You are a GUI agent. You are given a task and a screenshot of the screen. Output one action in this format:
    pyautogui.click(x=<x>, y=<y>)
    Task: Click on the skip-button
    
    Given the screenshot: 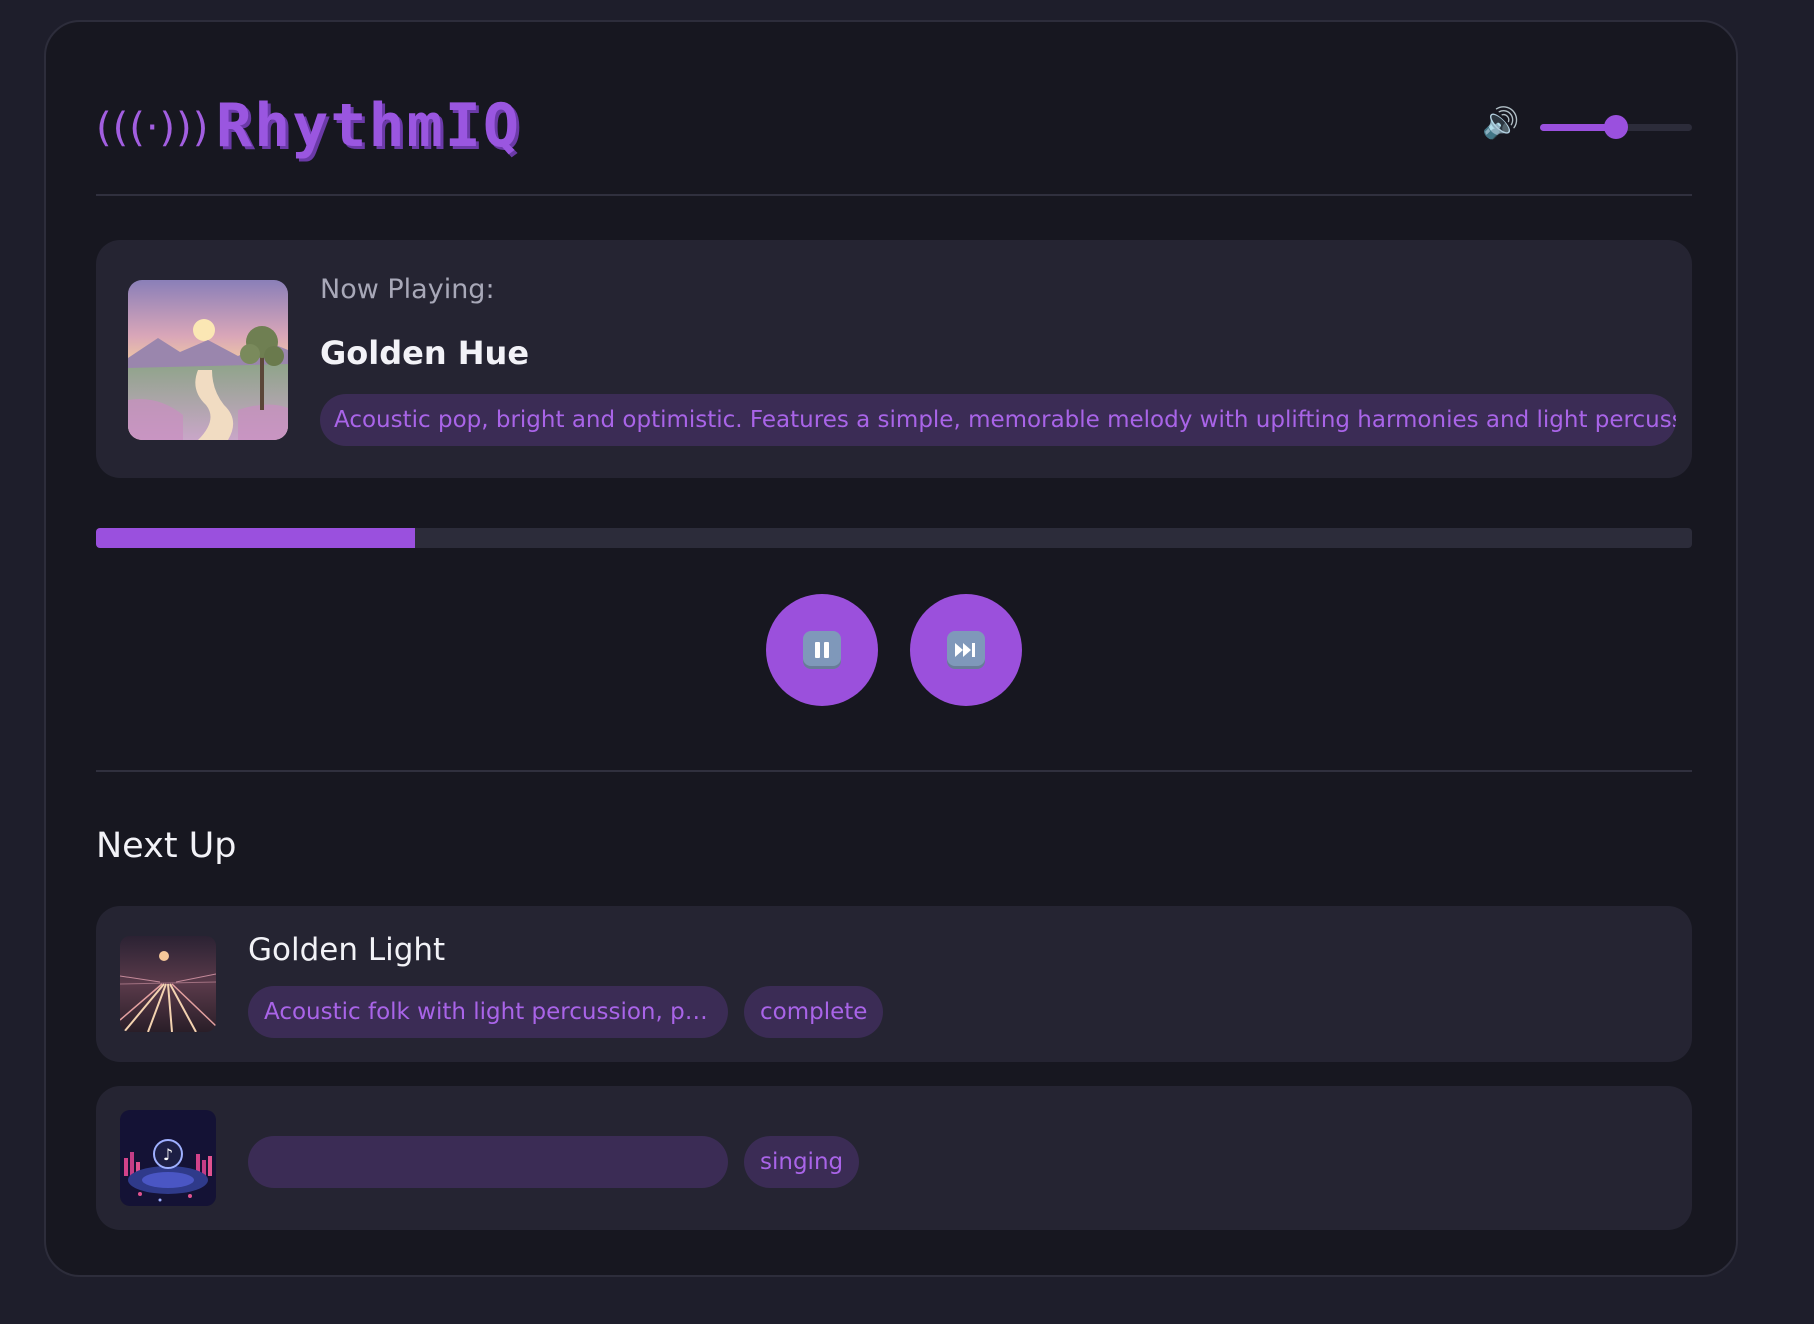 What is the action you would take?
    pyautogui.click(x=966, y=650)
    